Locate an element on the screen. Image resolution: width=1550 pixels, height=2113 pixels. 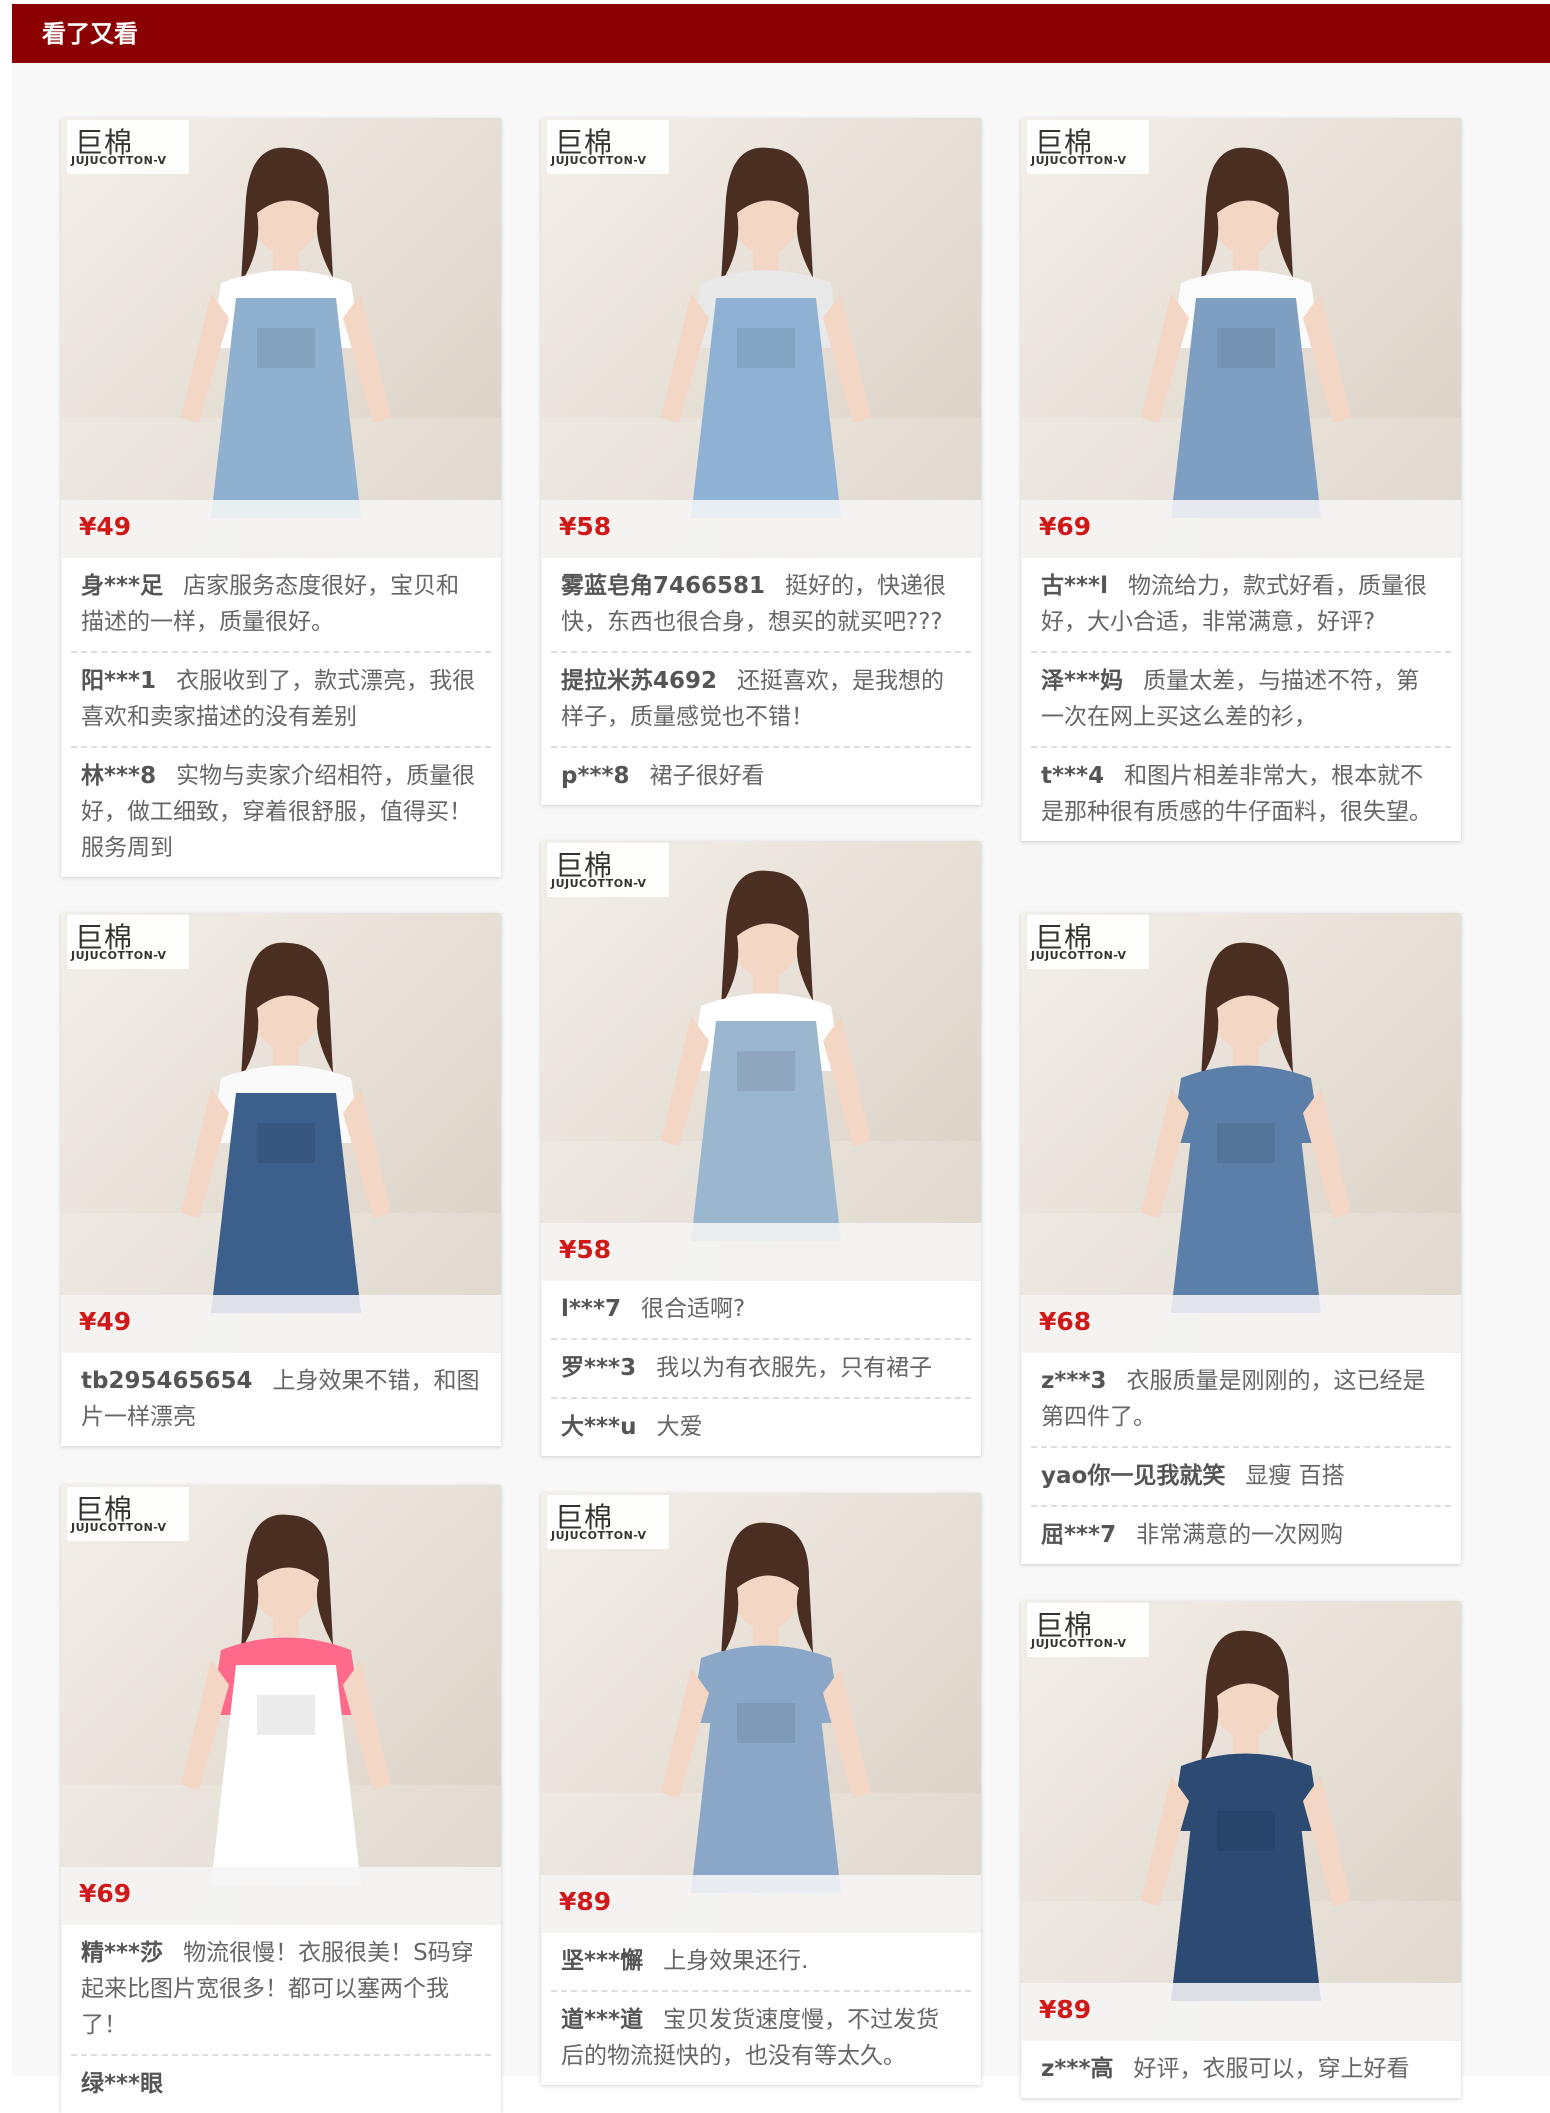
review-text: 很合适啊? is located at coordinates (693, 1309).